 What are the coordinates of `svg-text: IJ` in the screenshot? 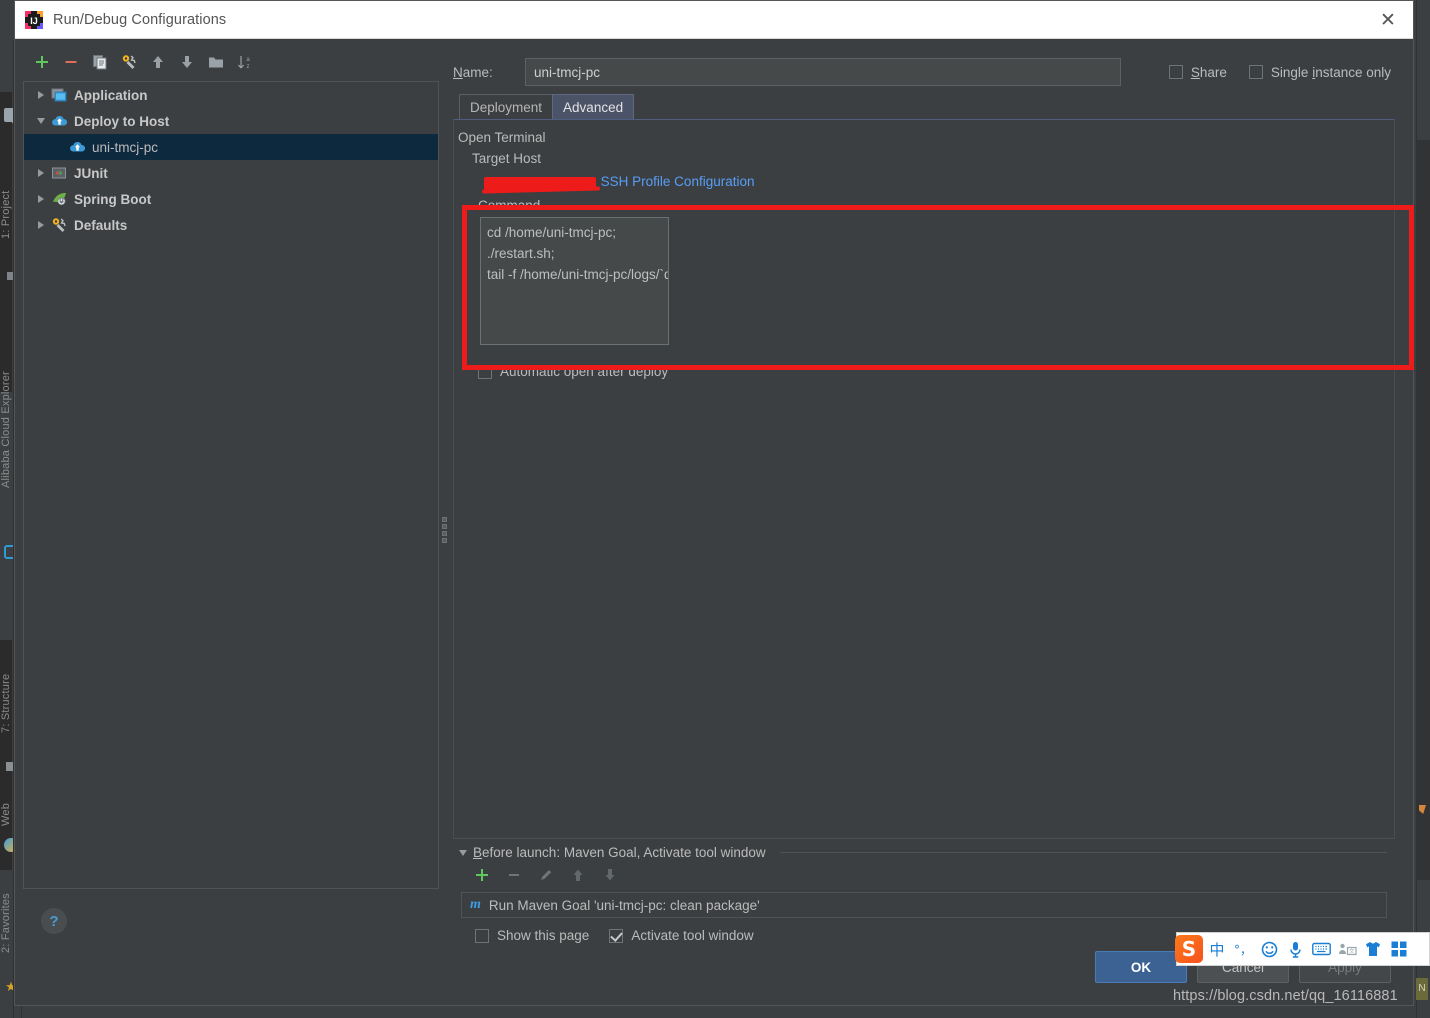 It's located at (34, 21).